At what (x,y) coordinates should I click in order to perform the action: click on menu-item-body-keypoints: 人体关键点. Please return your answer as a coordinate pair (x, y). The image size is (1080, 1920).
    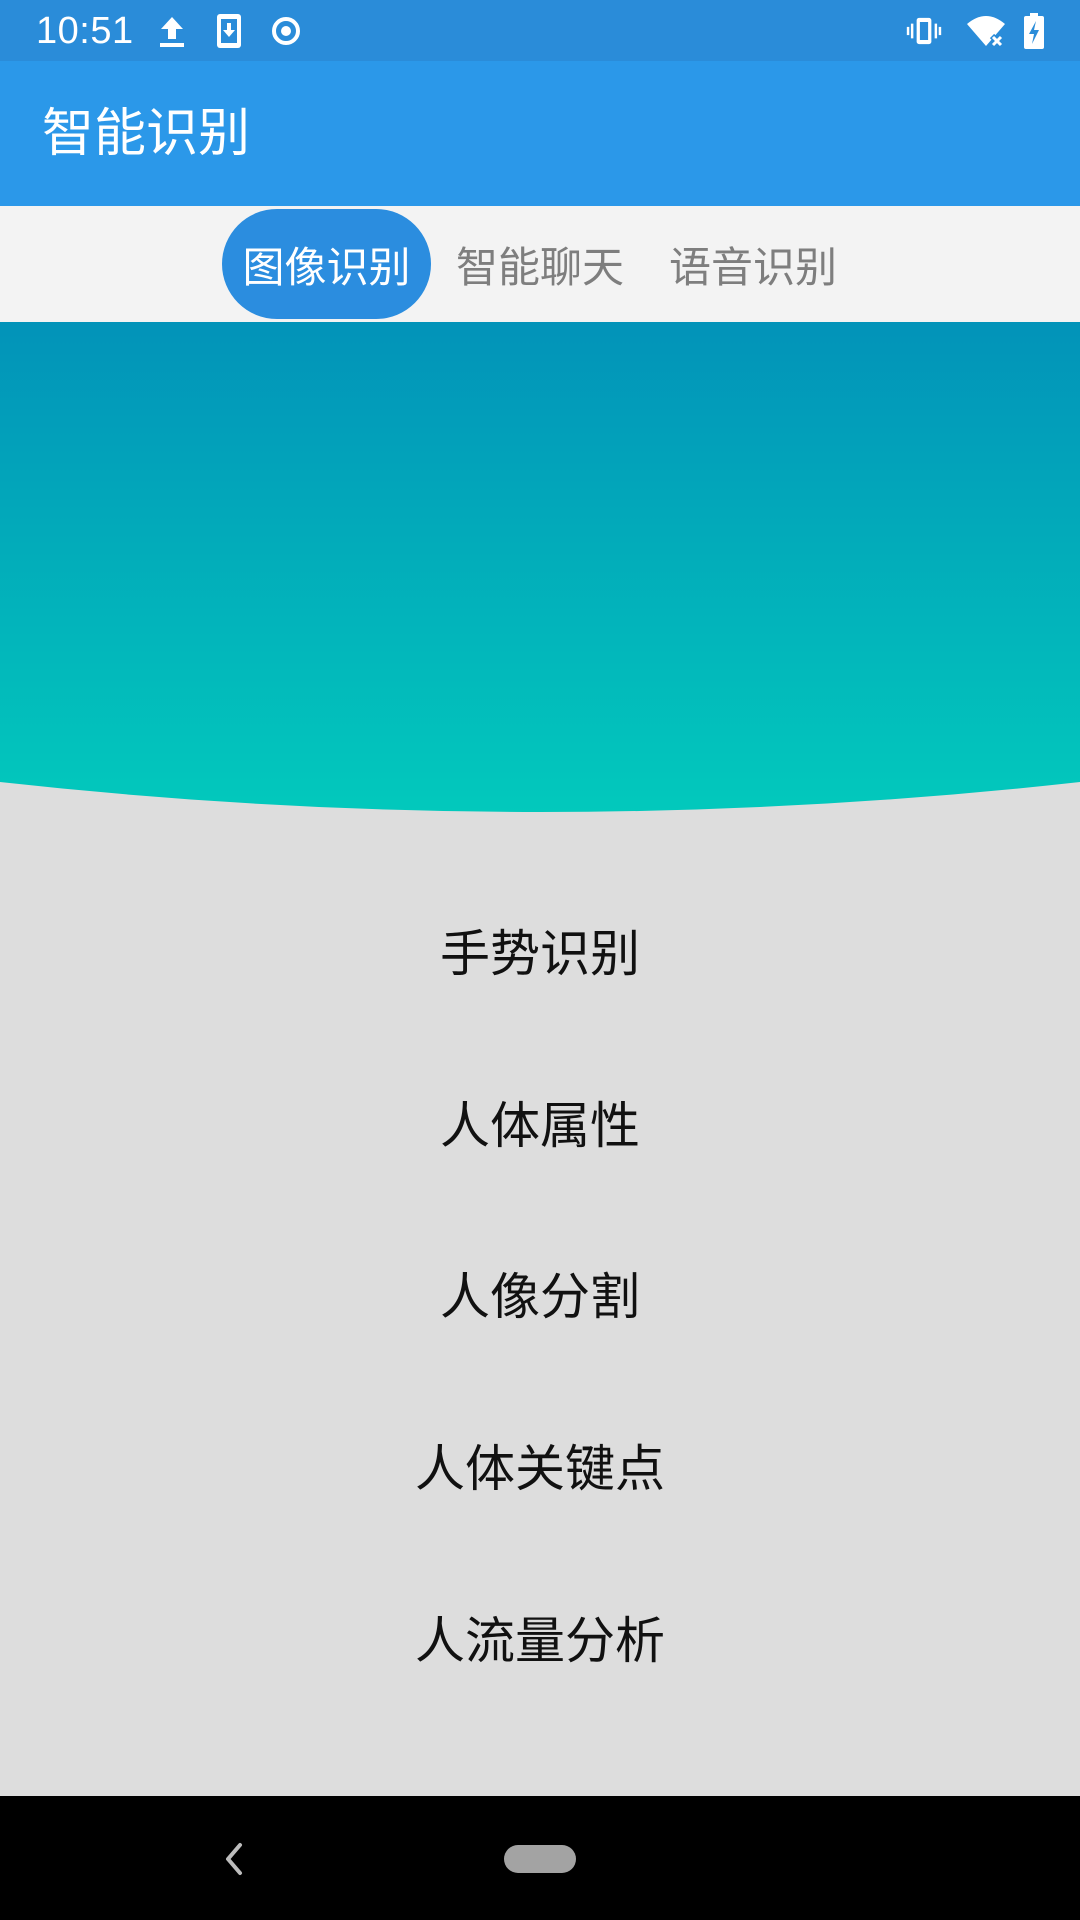
    Looking at the image, I should click on (540, 1465).